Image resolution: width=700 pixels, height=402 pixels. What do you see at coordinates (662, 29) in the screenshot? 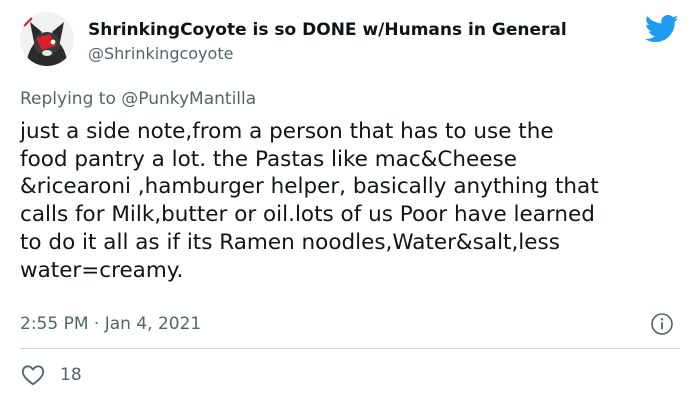
I see `twitter-bird-icon` at bounding box center [662, 29].